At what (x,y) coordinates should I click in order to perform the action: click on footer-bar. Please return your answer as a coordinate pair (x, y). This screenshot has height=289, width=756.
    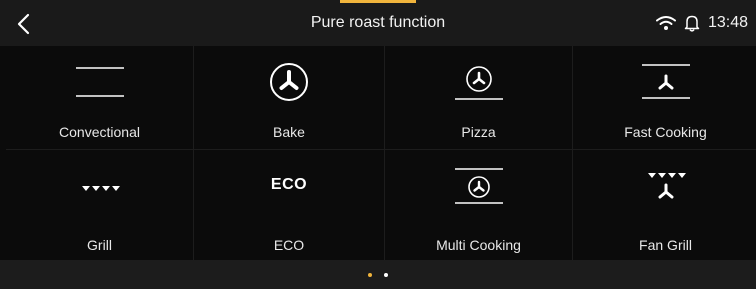
    Looking at the image, I should click on (378, 274).